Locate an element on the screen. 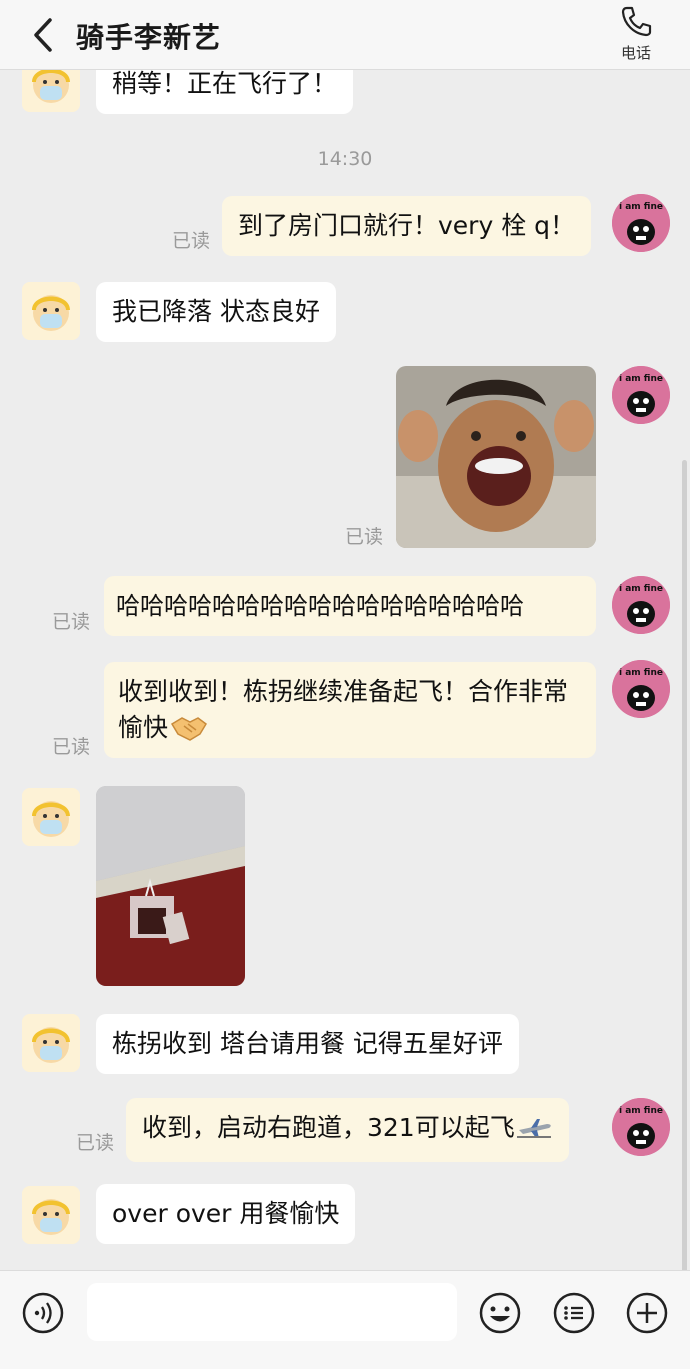  chat-title: 骑手李新艺 is located at coordinates (149, 37).